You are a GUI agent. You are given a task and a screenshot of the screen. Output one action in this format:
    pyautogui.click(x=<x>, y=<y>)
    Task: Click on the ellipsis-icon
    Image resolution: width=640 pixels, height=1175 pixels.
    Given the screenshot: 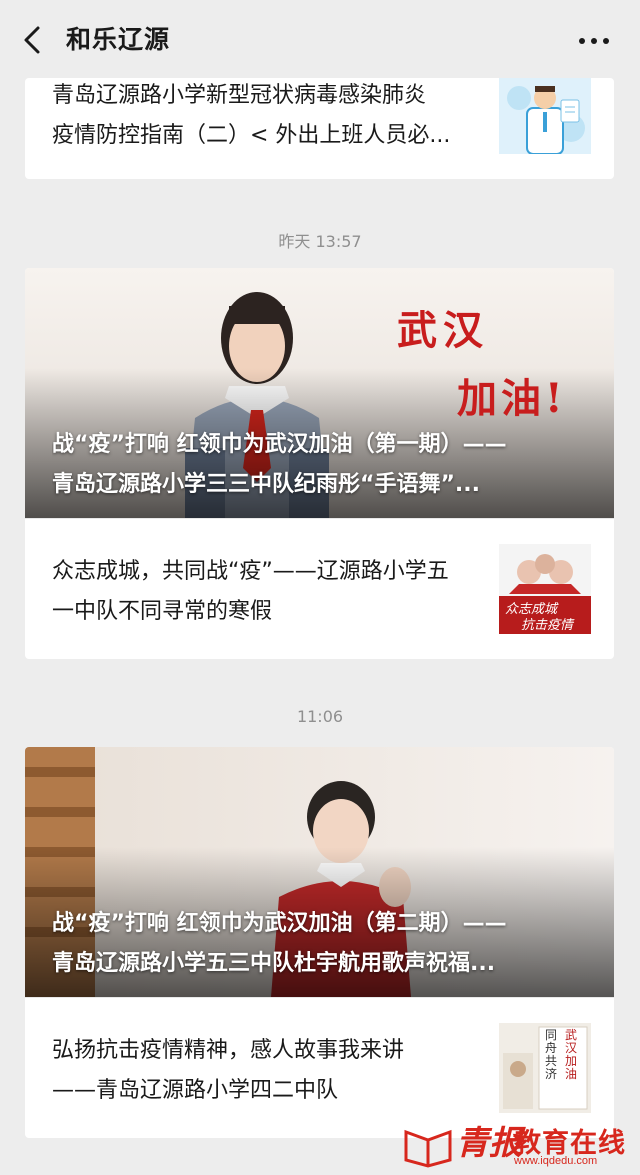 What is the action you would take?
    pyautogui.click(x=594, y=41)
    